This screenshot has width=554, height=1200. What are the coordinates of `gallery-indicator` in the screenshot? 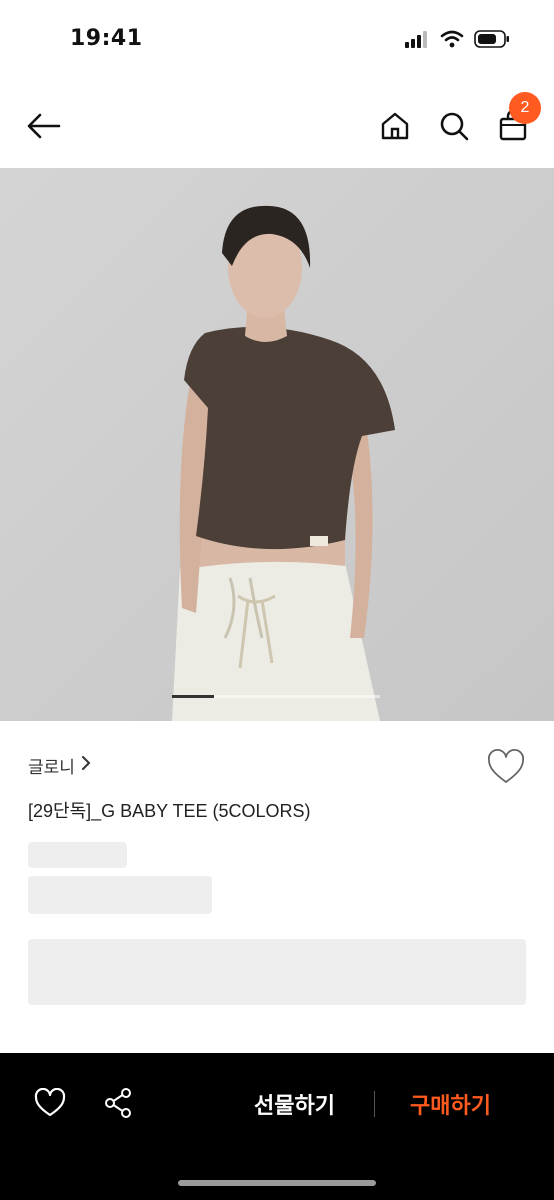 It's located at (276, 696).